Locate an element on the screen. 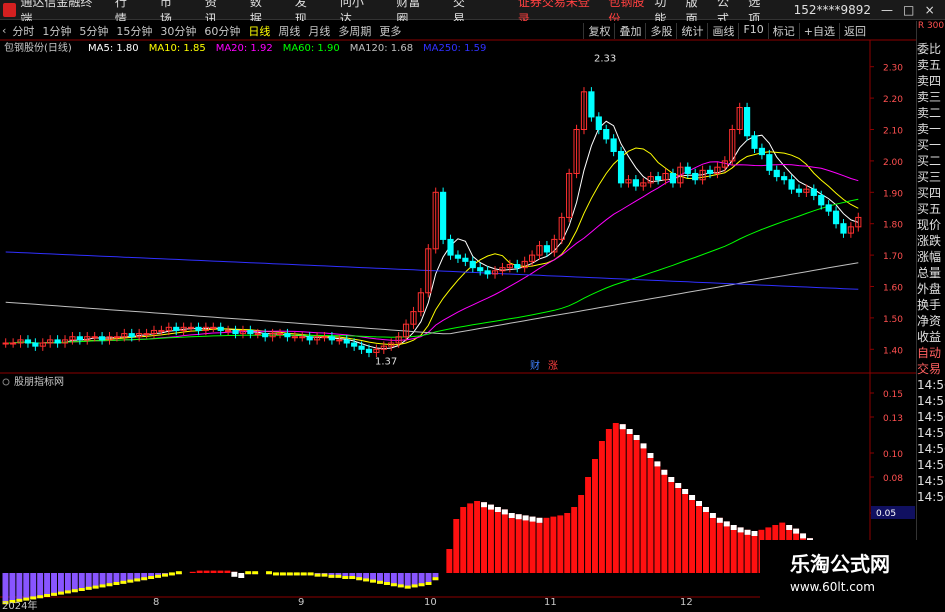  close-icon: × is located at coordinates (929, 10).